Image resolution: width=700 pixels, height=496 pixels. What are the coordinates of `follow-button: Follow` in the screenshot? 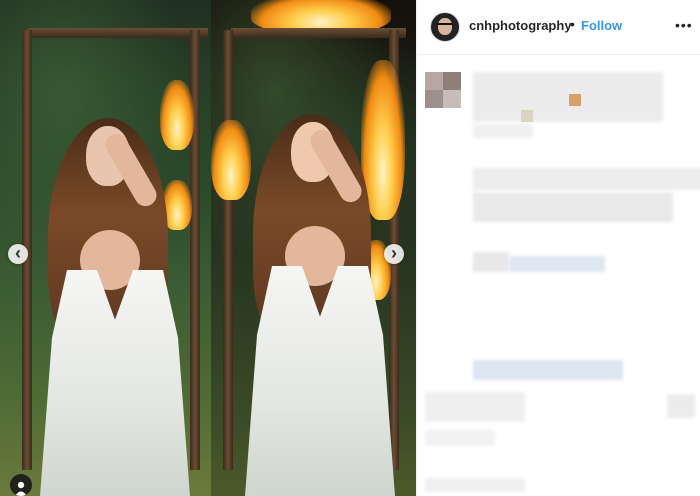 It's located at (601, 25).